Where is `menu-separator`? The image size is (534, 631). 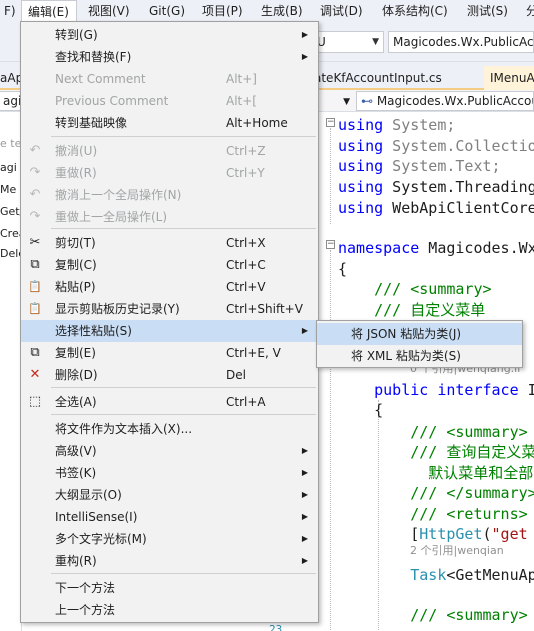
menu-separator is located at coordinates (183, 136).